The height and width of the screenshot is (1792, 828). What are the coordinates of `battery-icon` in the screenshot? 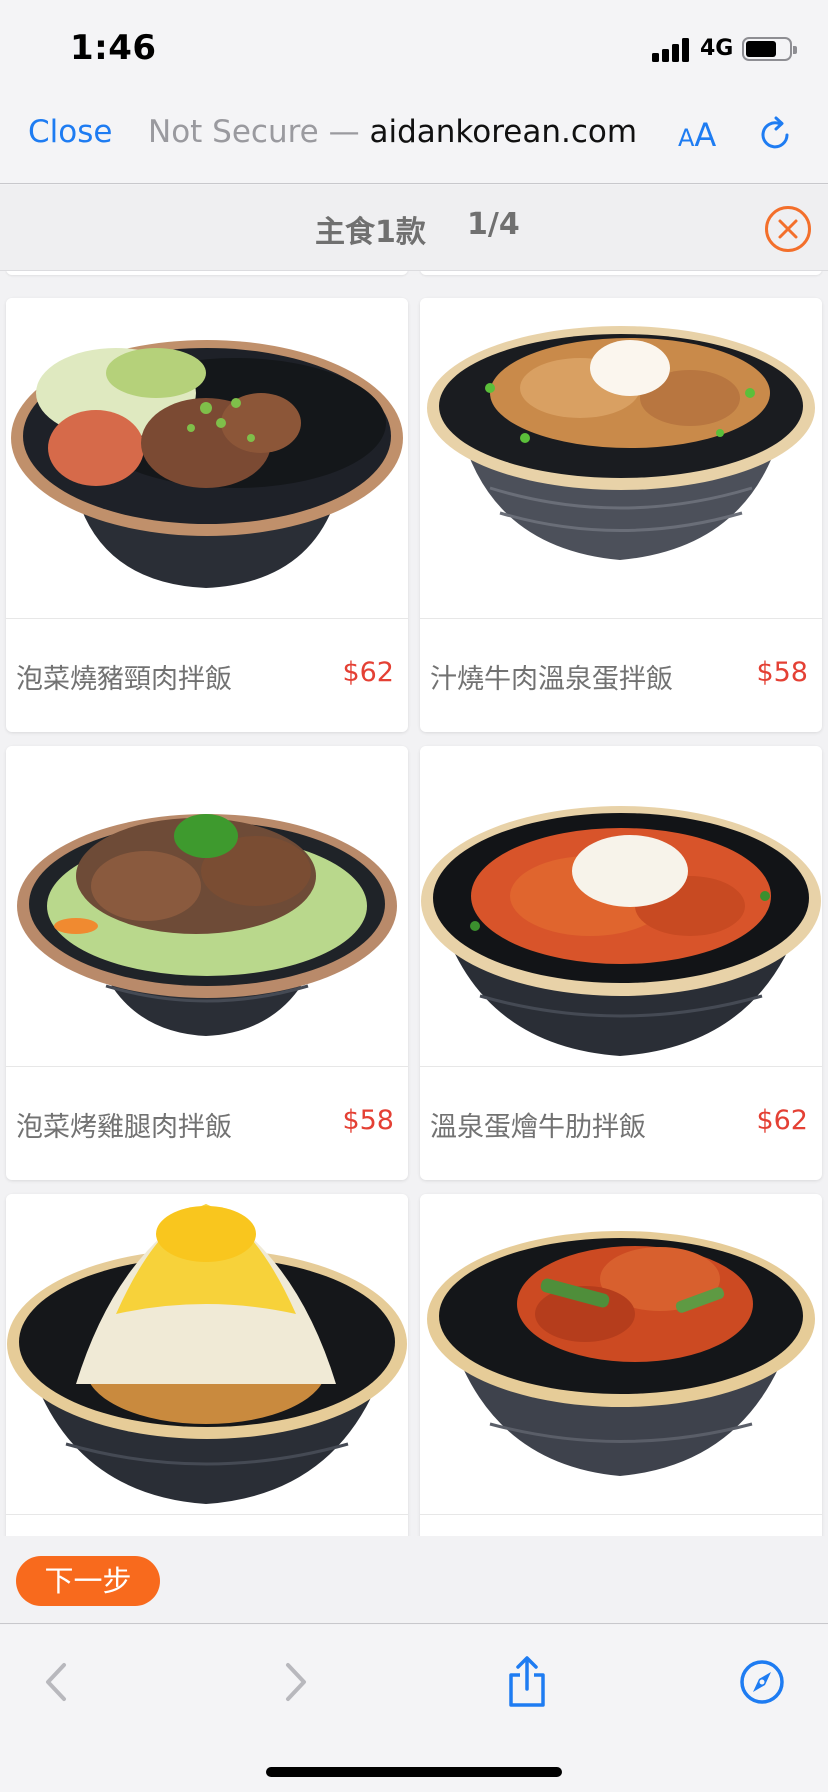 It's located at (769, 49).